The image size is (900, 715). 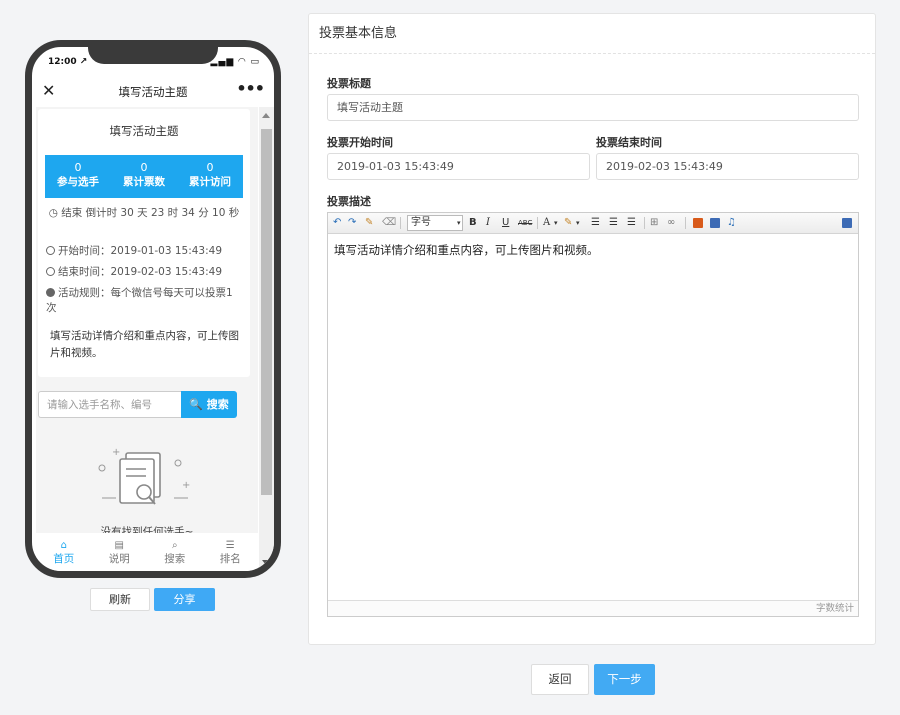 What do you see at coordinates (174, 545) in the screenshot?
I see `search-icon: ⌕` at bounding box center [174, 545].